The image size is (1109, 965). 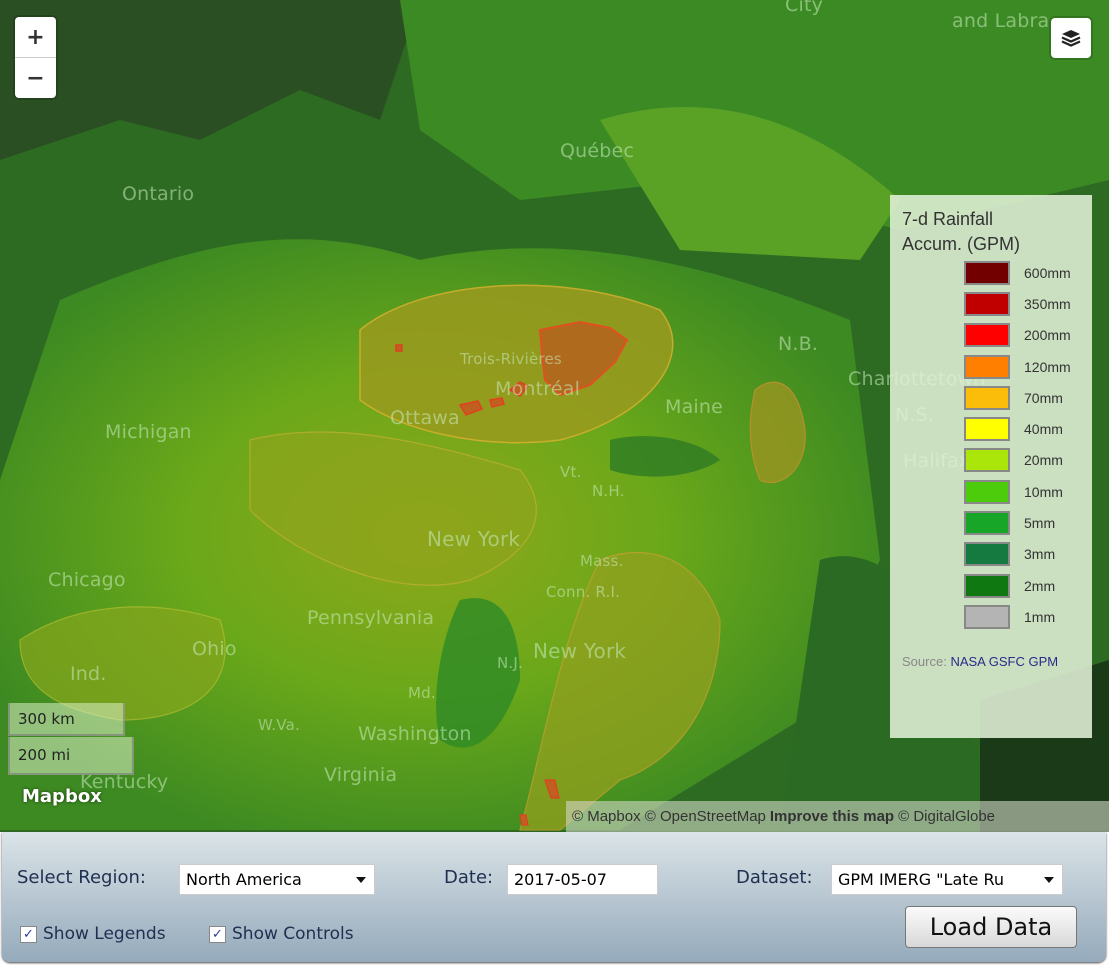 I want to click on layers-button, so click(x=1071, y=38).